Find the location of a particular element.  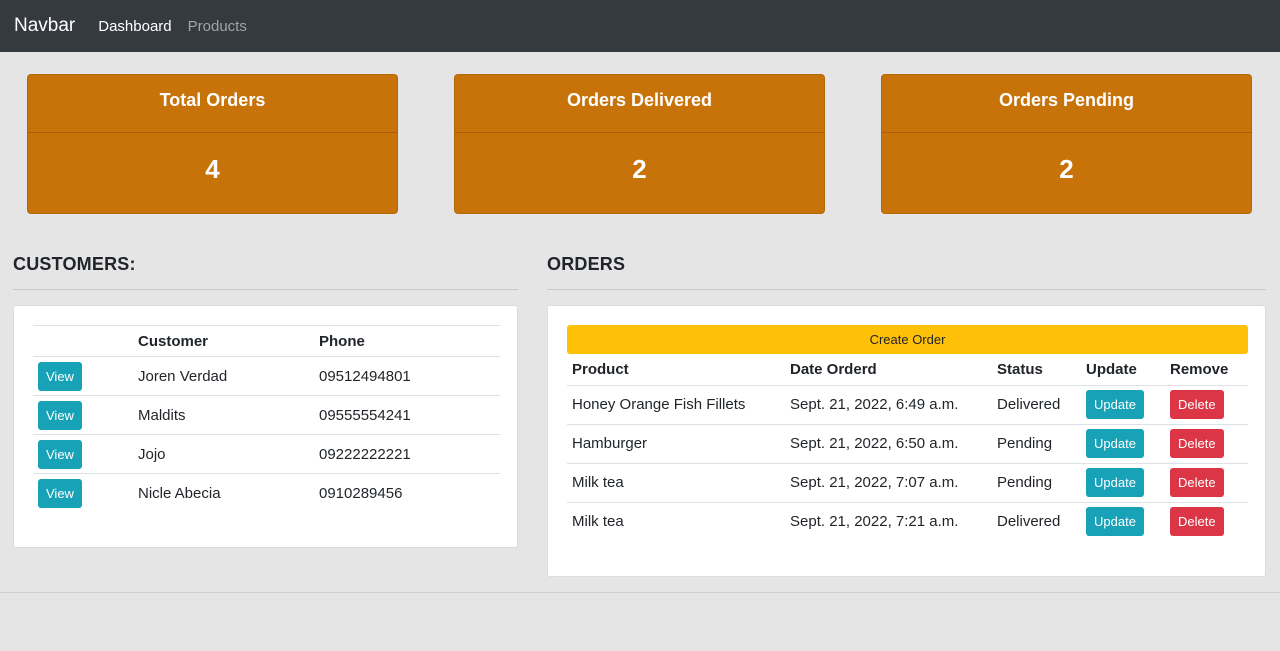

customers-divider is located at coordinates (265, 289).